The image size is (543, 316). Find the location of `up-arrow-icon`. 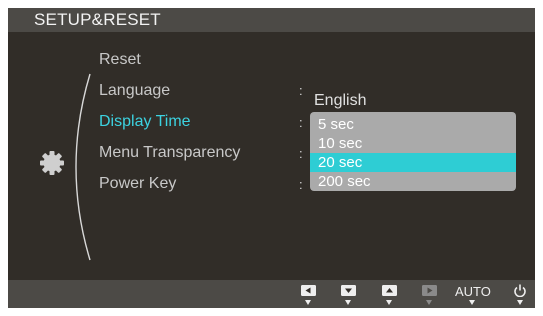

up-arrow-icon is located at coordinates (389, 290).